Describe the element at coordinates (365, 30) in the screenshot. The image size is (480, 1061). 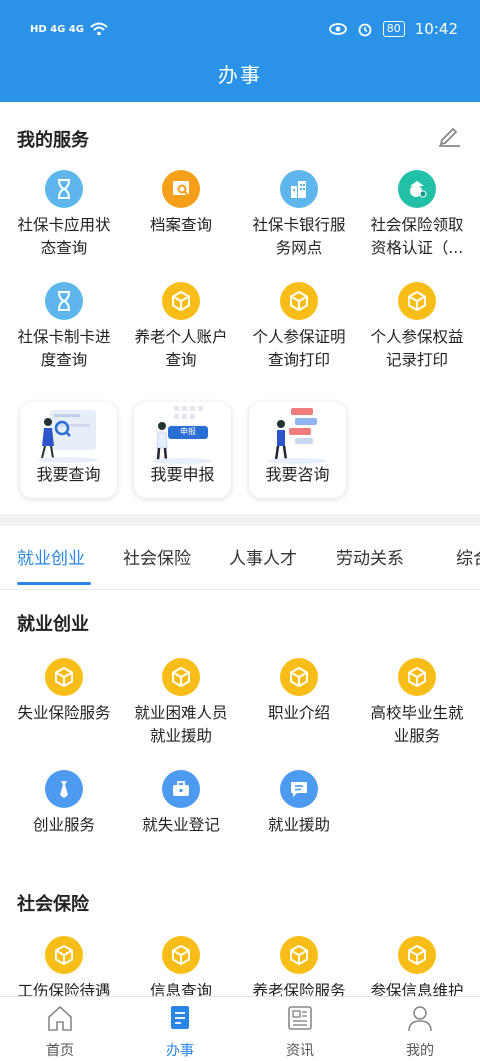
I see `alarm-icon` at that location.